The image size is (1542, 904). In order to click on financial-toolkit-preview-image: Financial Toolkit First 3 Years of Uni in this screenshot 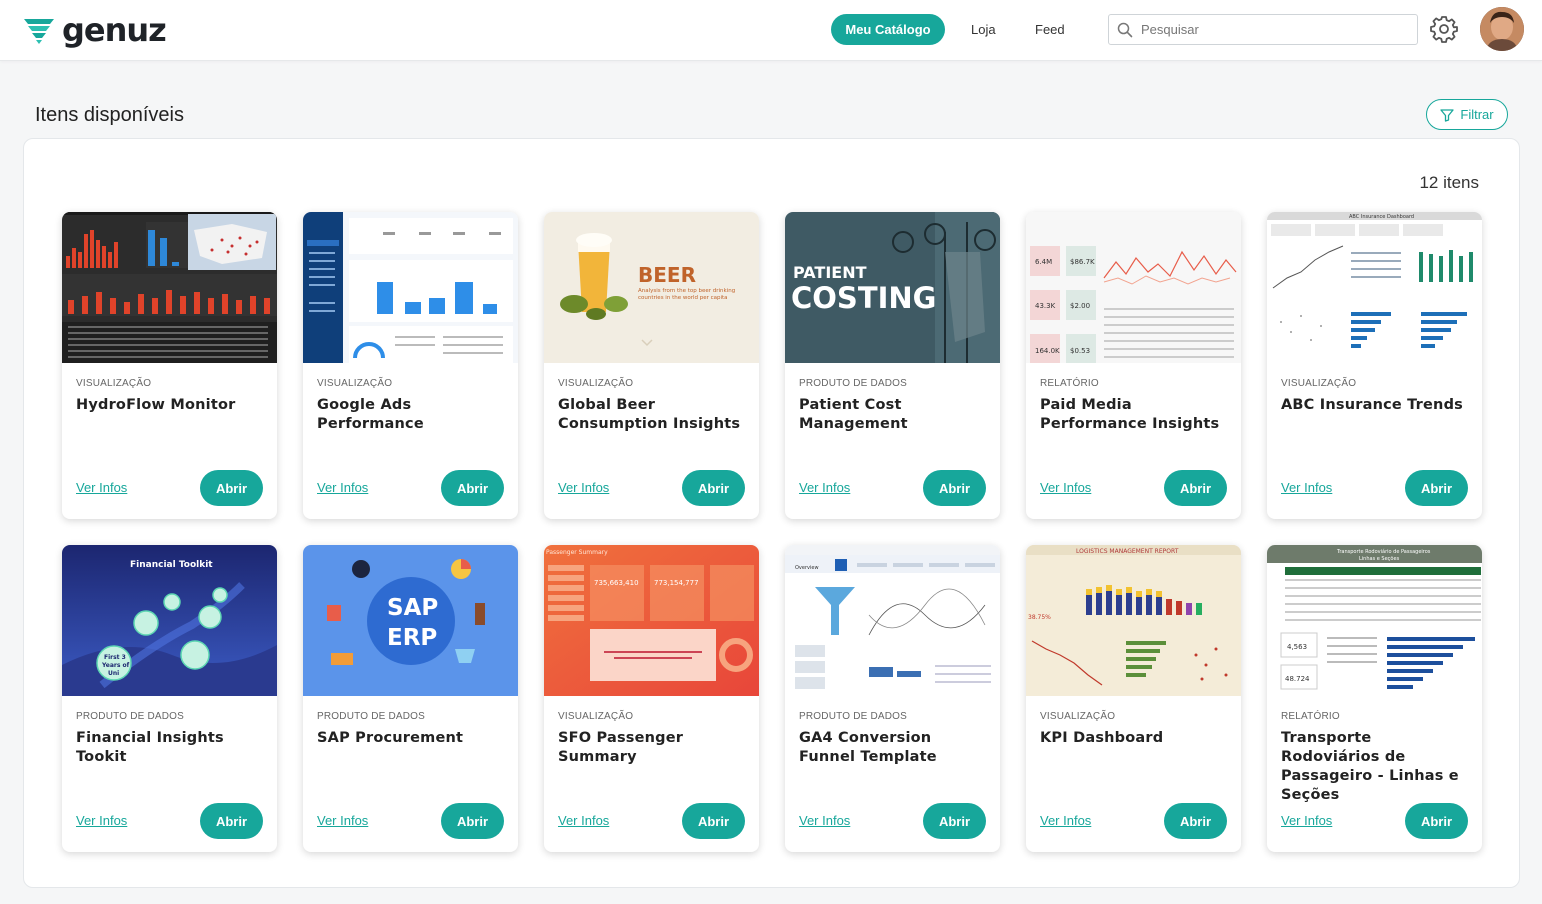, I will do `click(169, 620)`.